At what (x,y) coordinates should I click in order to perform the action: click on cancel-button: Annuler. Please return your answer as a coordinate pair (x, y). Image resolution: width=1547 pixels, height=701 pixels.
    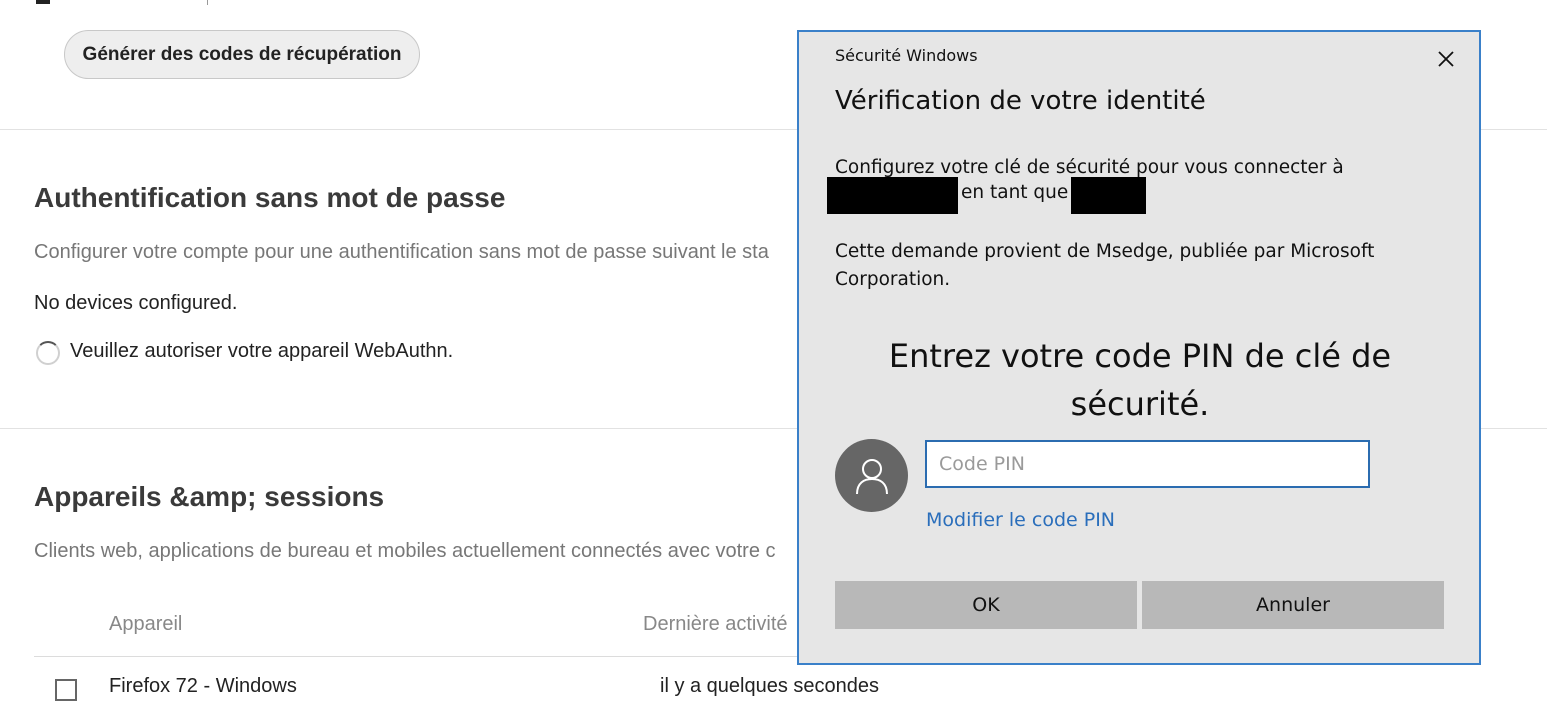
    Looking at the image, I should click on (1293, 605).